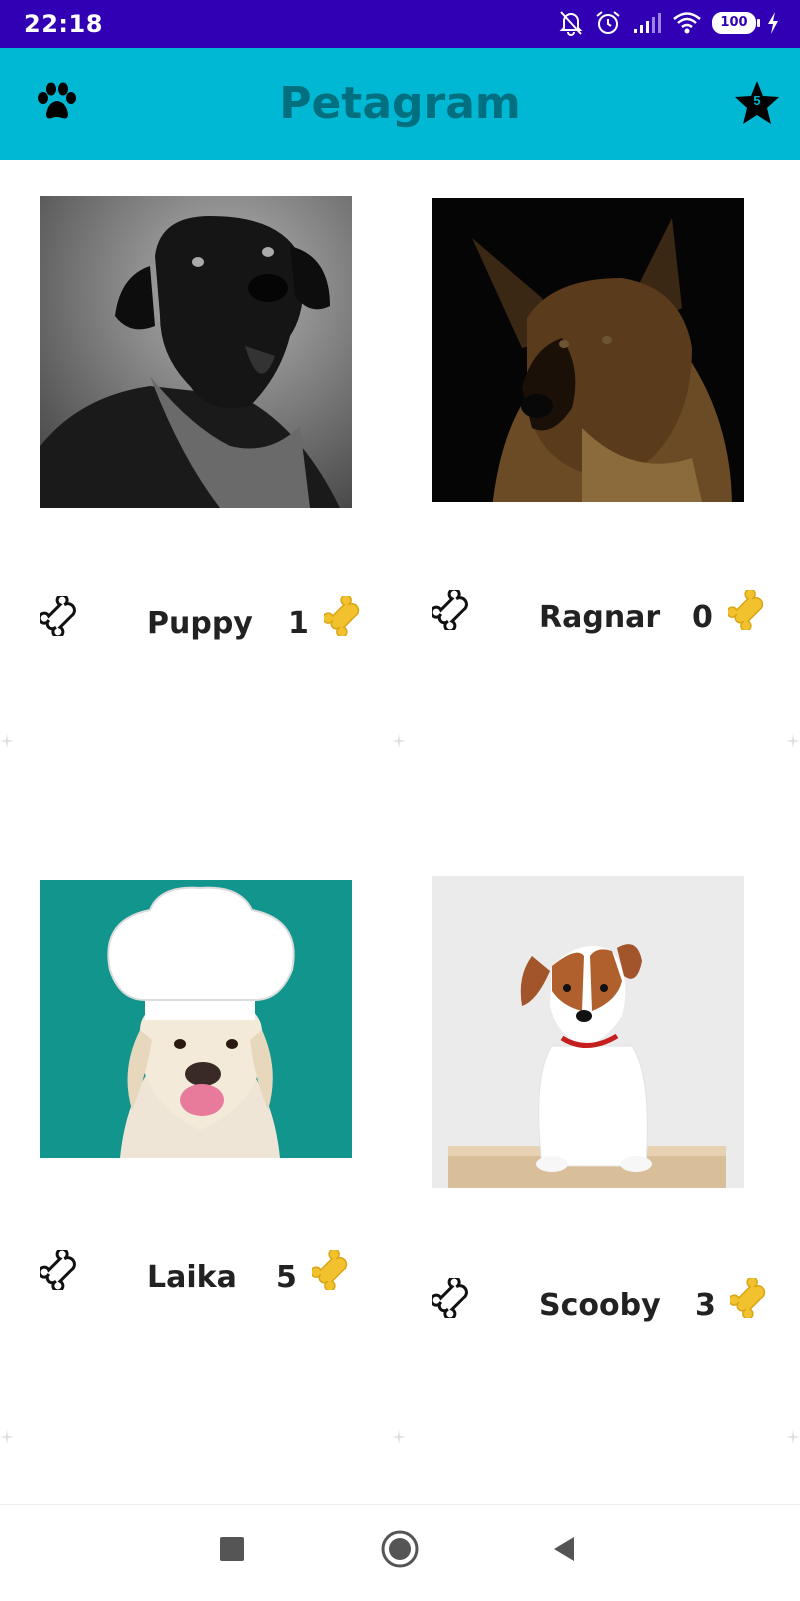 The width and height of the screenshot is (800, 1601). What do you see at coordinates (608, 22) in the screenshot?
I see `alarm-icon` at bounding box center [608, 22].